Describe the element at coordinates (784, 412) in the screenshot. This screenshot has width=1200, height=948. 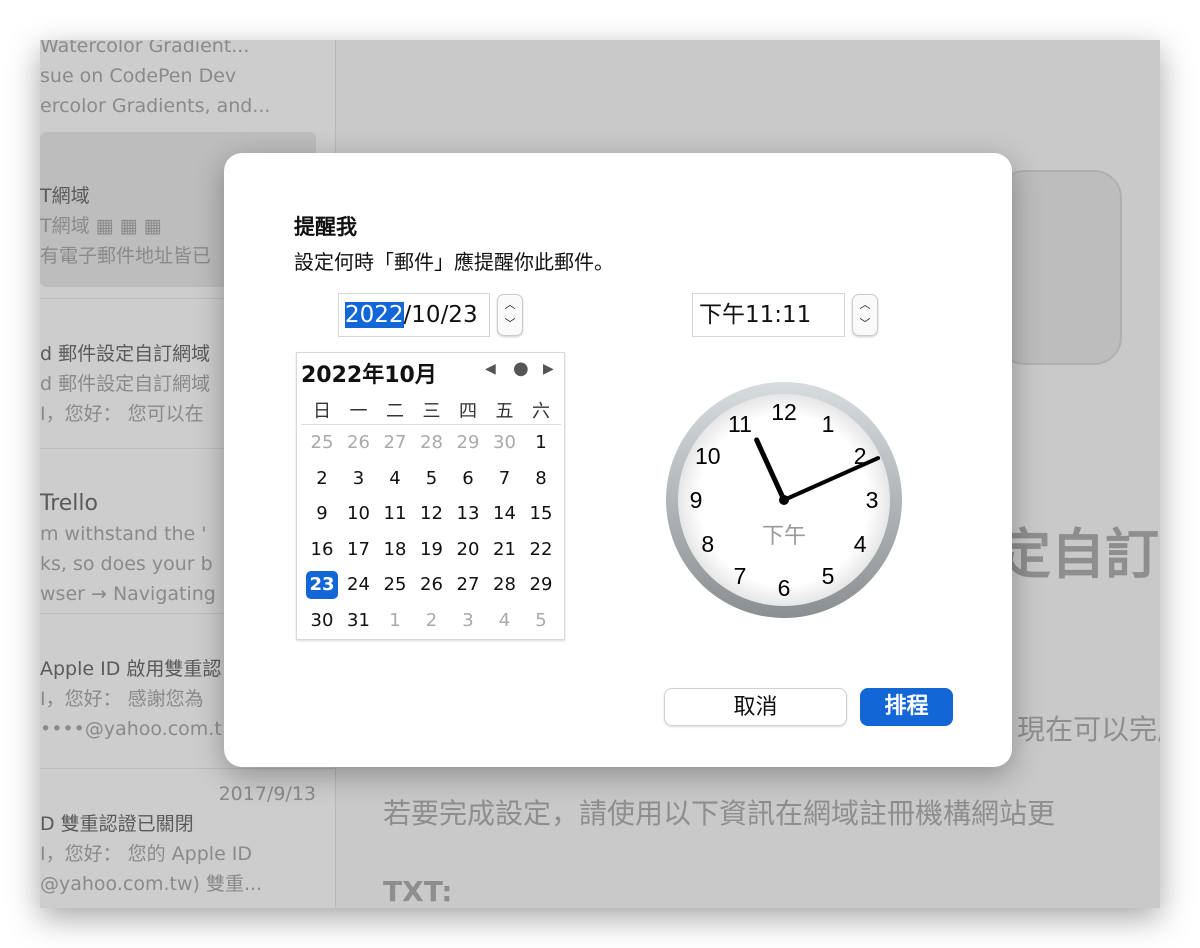
I see `clock-number: 12` at that location.